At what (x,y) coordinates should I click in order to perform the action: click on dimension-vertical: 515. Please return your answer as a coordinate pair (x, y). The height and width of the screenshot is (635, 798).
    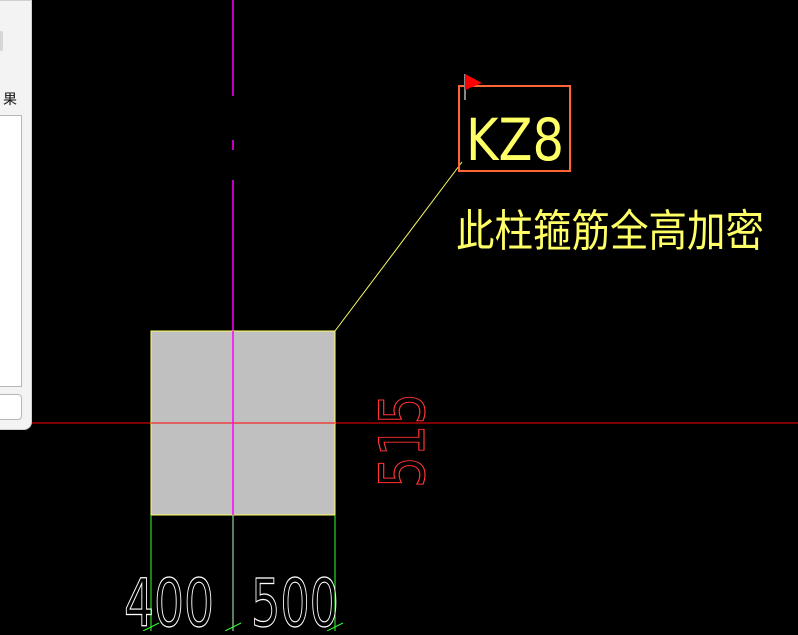
    Looking at the image, I should click on (402, 440).